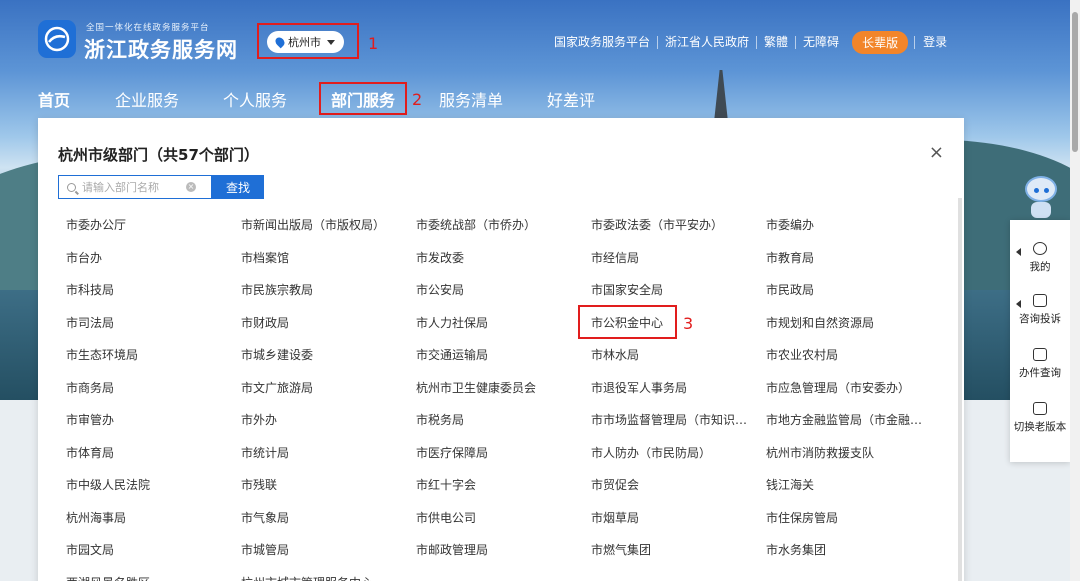 The image size is (1080, 581). Describe the element at coordinates (853, 425) in the screenshot. I see `department-item: 市地方金融监管局（市金融办）` at that location.